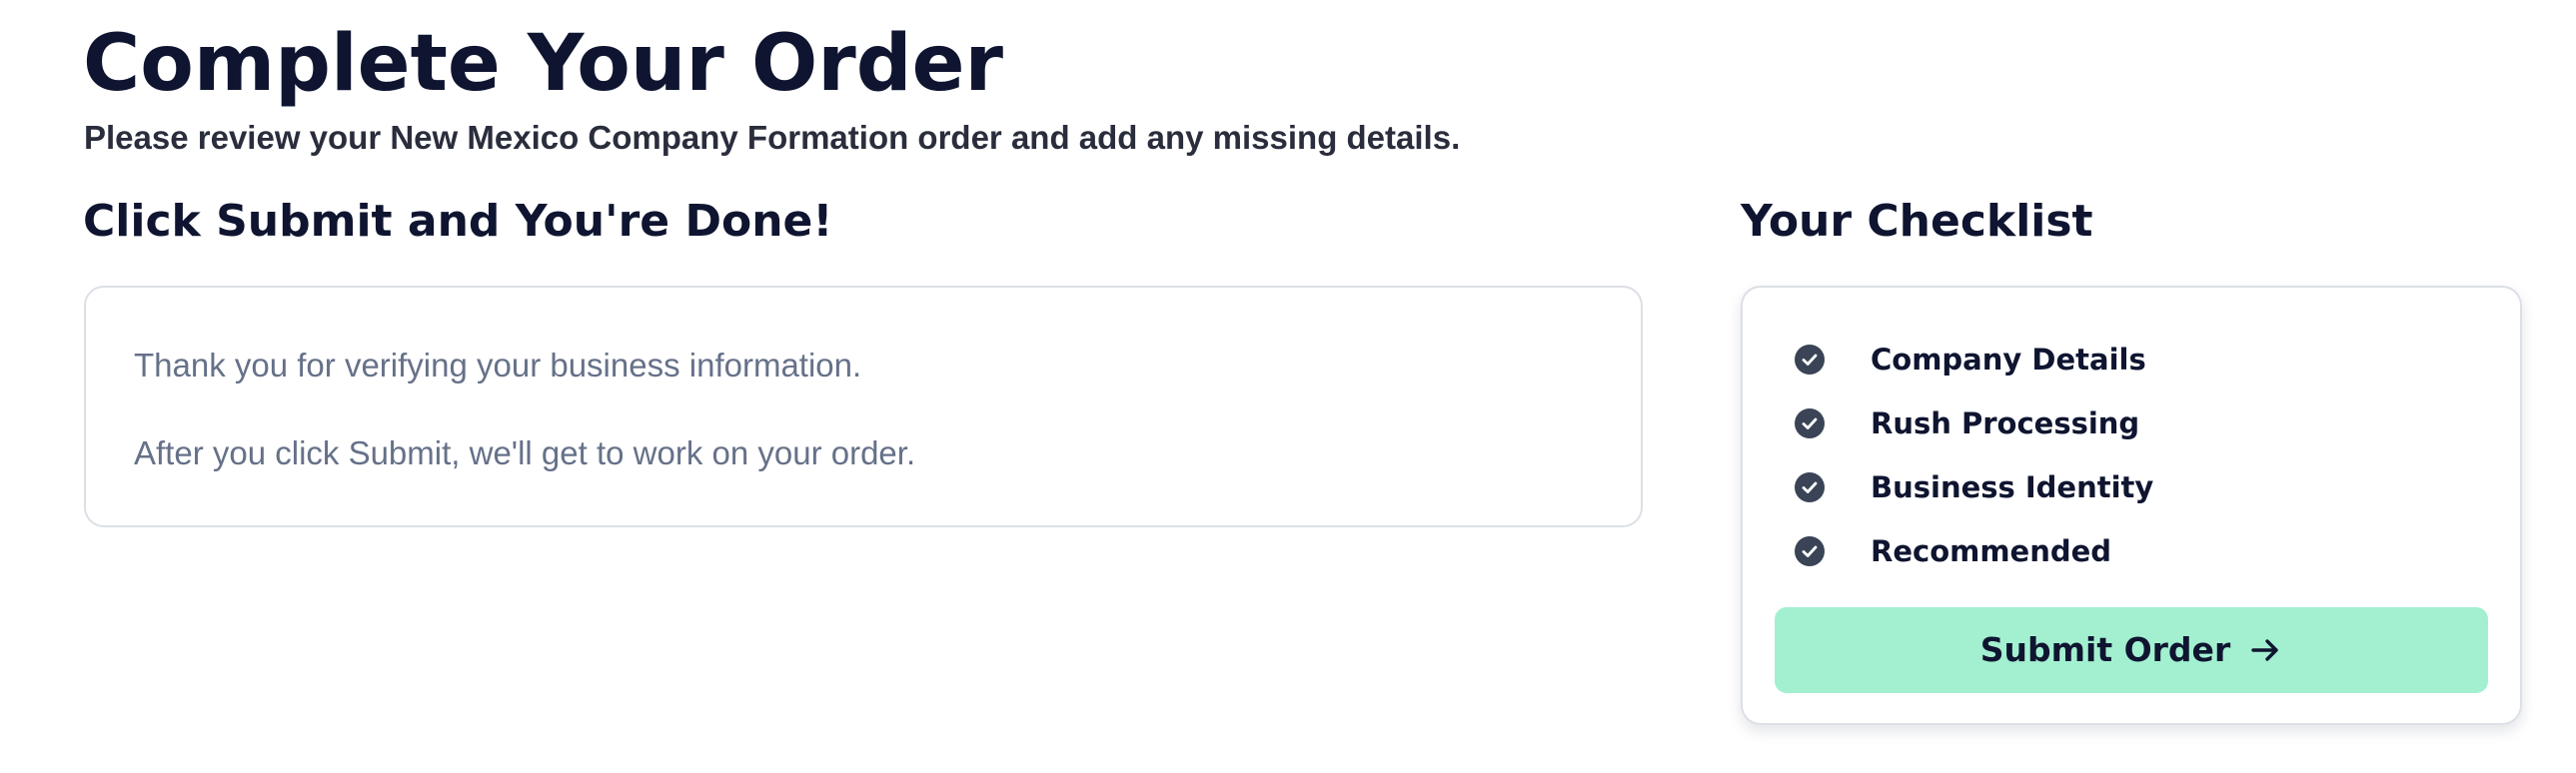 The image size is (2576, 773). I want to click on checklist-item-recommended: Recommended, so click(2131, 551).